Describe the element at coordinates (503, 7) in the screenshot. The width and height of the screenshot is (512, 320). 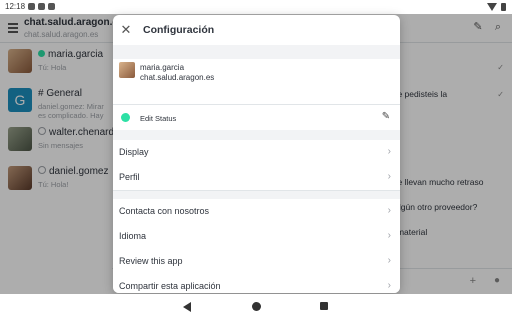
I see `battery-icon` at that location.